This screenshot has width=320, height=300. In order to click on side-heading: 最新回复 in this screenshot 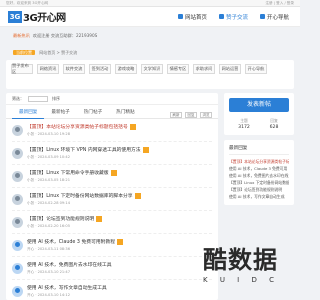, I will do `click(259, 150)`.